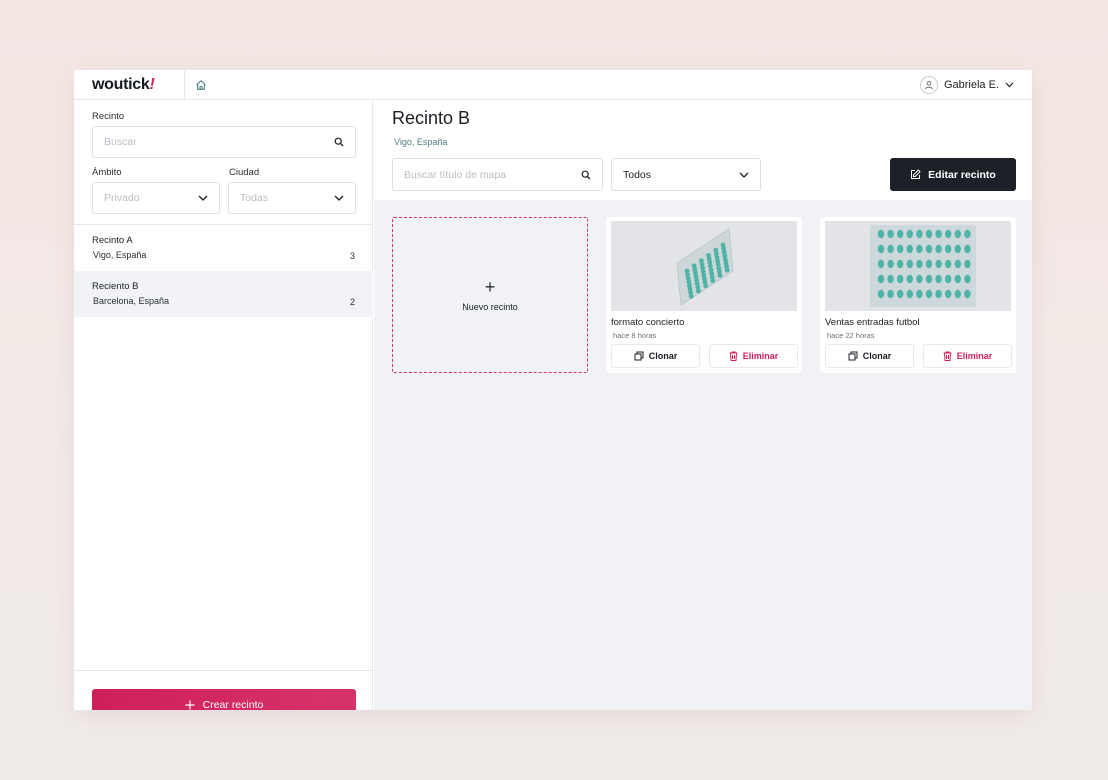  Describe the element at coordinates (292, 198) in the screenshot. I see `ciudad-select: Todas` at that location.